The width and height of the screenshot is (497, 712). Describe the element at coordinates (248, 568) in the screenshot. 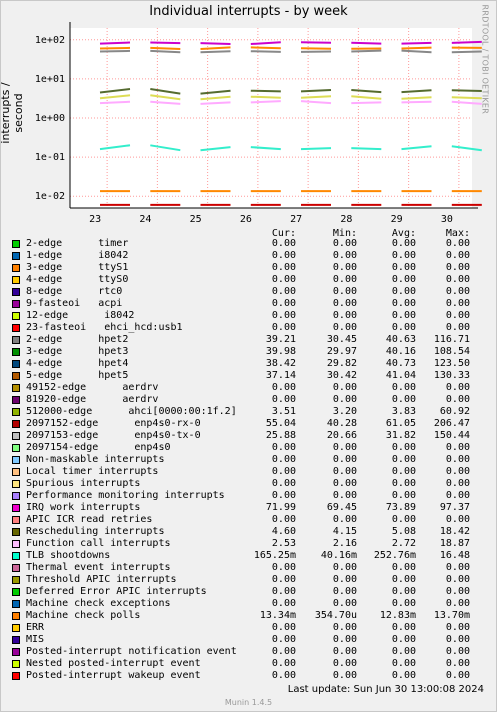

I see `legend-row: Thermal event interrupts 0.00 0.00 0.00 0.00` at that location.